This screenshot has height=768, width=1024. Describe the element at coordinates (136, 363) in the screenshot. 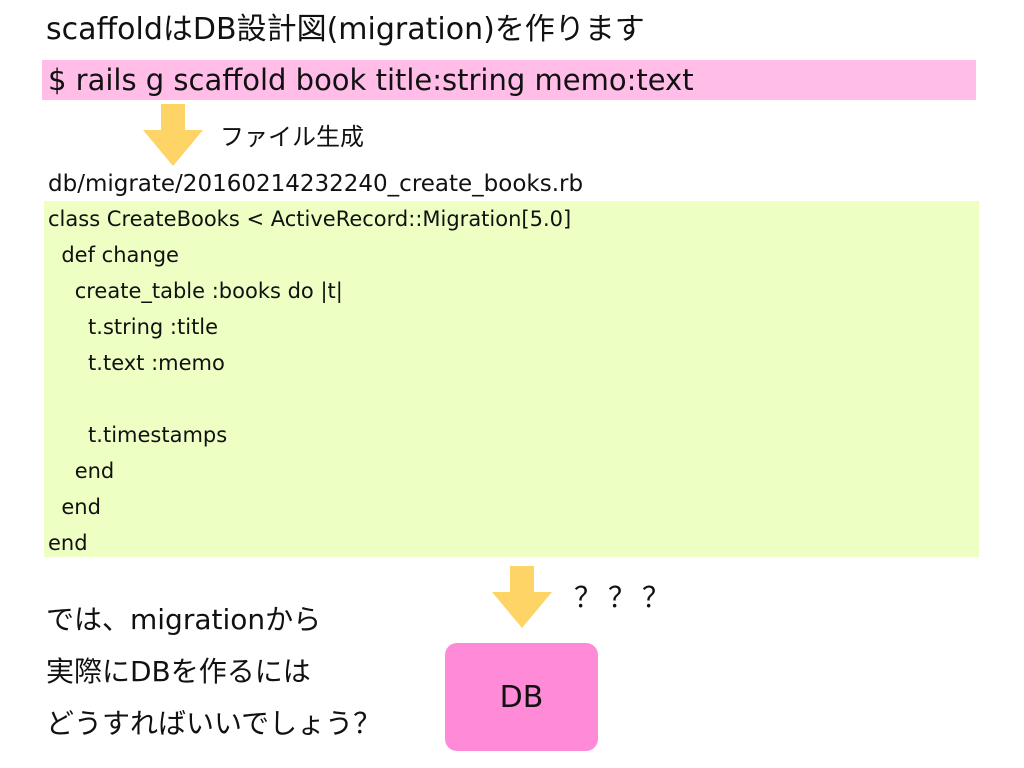

I see `code-line: t.text :memo` at that location.